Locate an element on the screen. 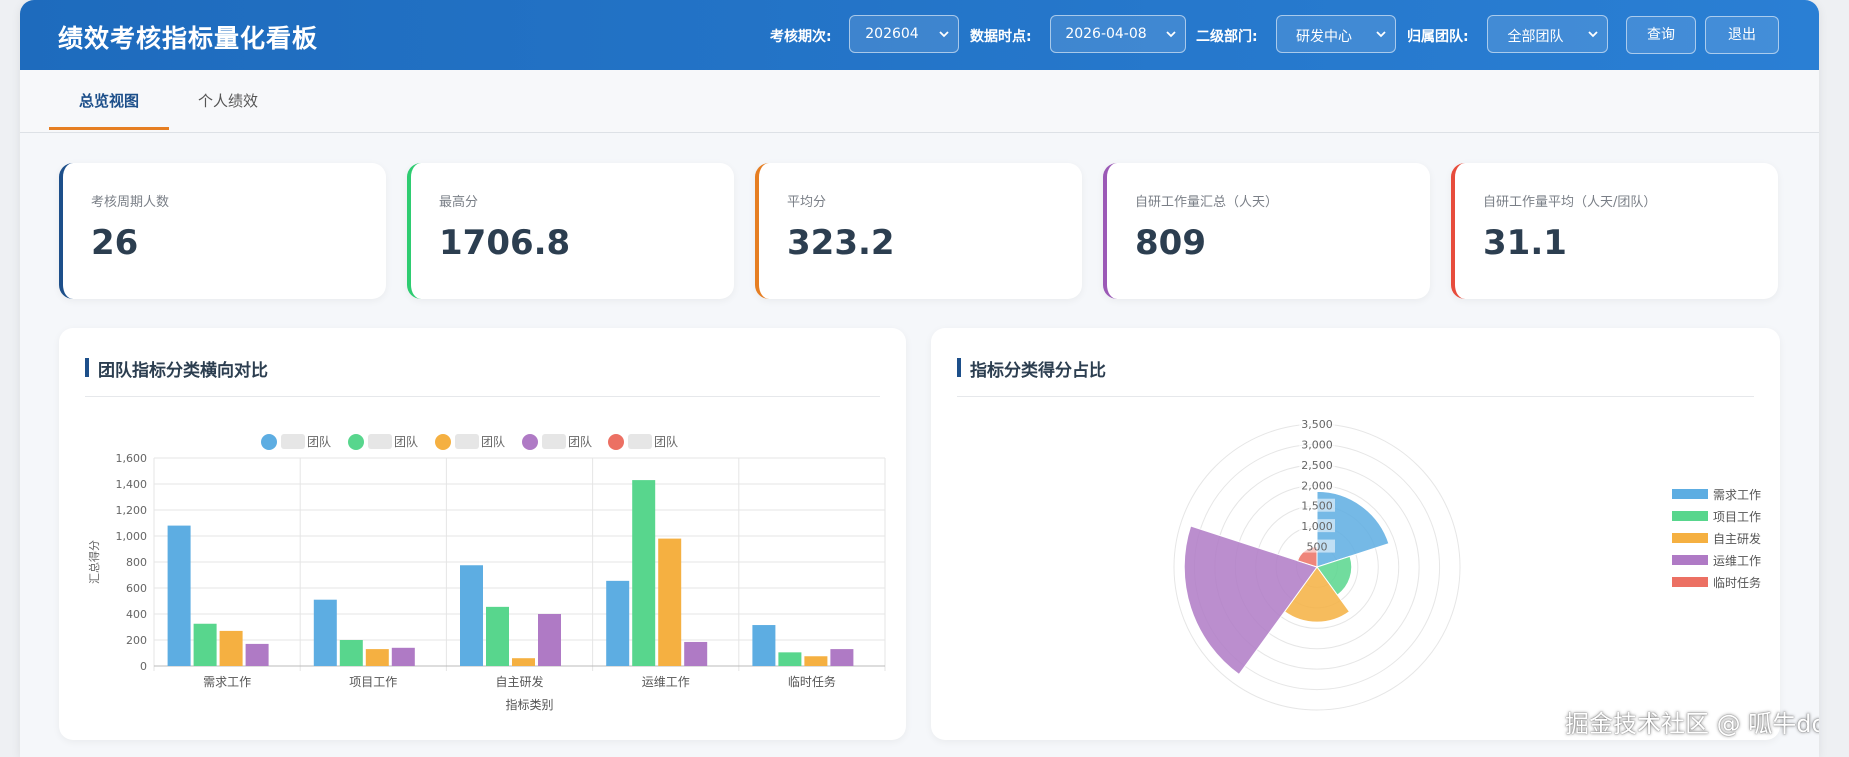 This screenshot has width=1849, height=757. kpi-label: 自研工作量平均（人天/团队） is located at coordinates (1570, 202).